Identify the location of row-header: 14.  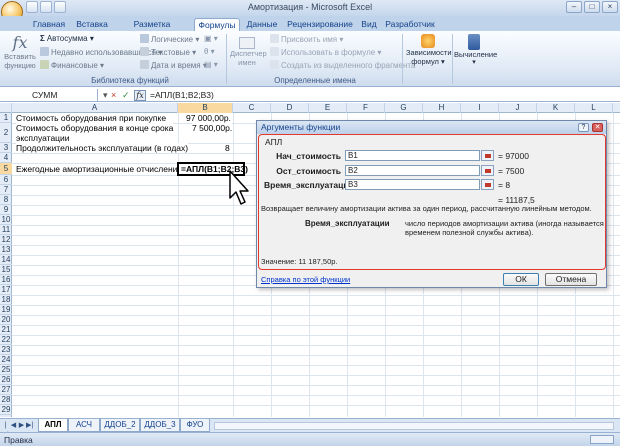
(6, 260).